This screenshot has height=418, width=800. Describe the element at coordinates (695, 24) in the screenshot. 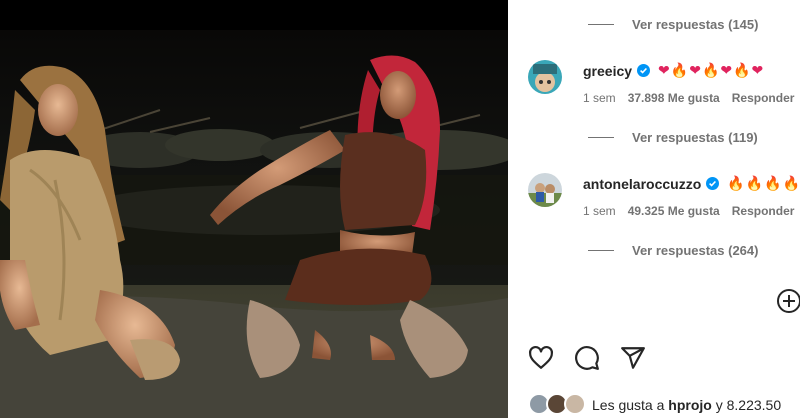

I see `view-replies-label: Ver respuestas (145)` at that location.